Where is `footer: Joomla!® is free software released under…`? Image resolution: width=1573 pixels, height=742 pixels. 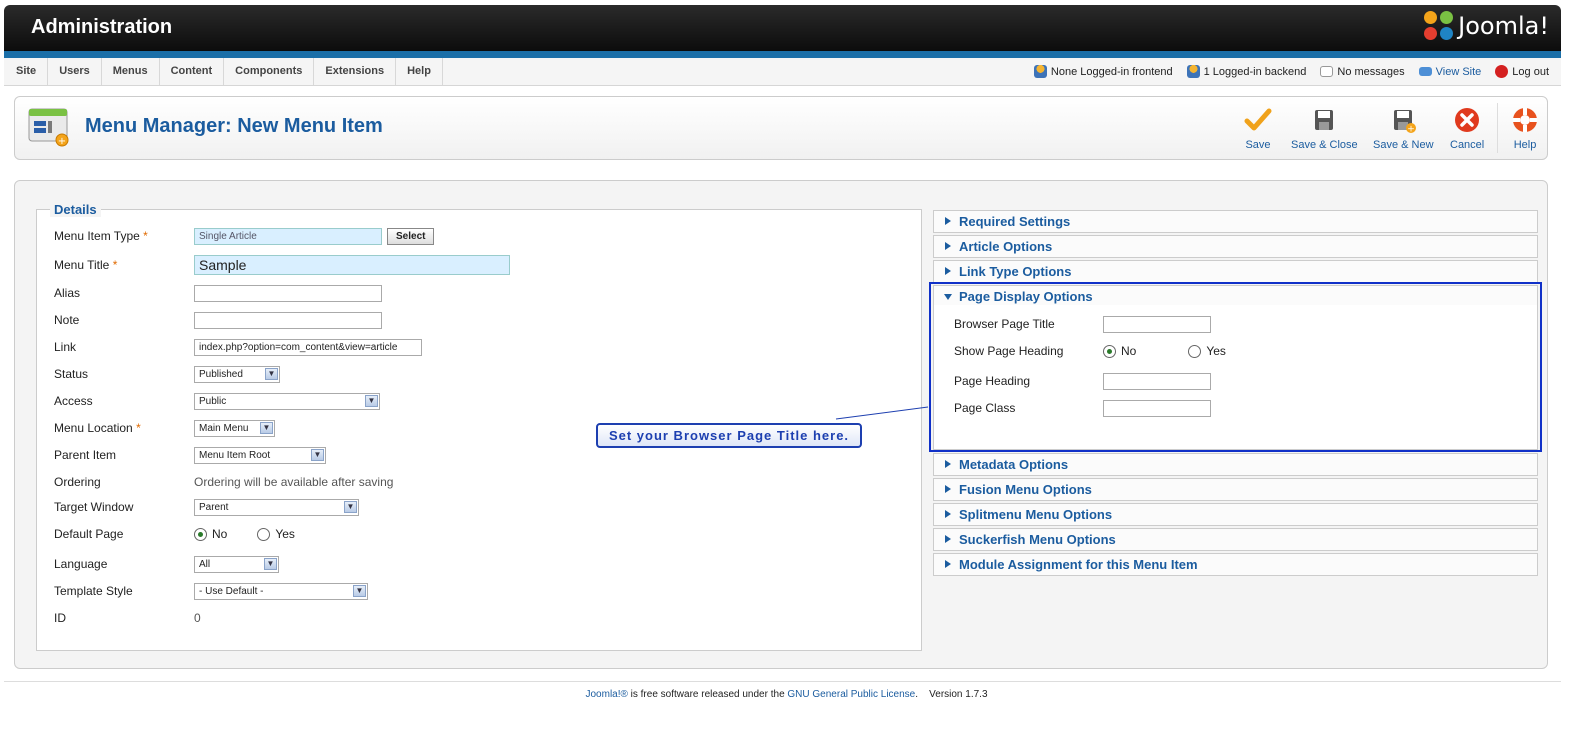 footer: Joomla!® is free software released under… is located at coordinates (786, 694).